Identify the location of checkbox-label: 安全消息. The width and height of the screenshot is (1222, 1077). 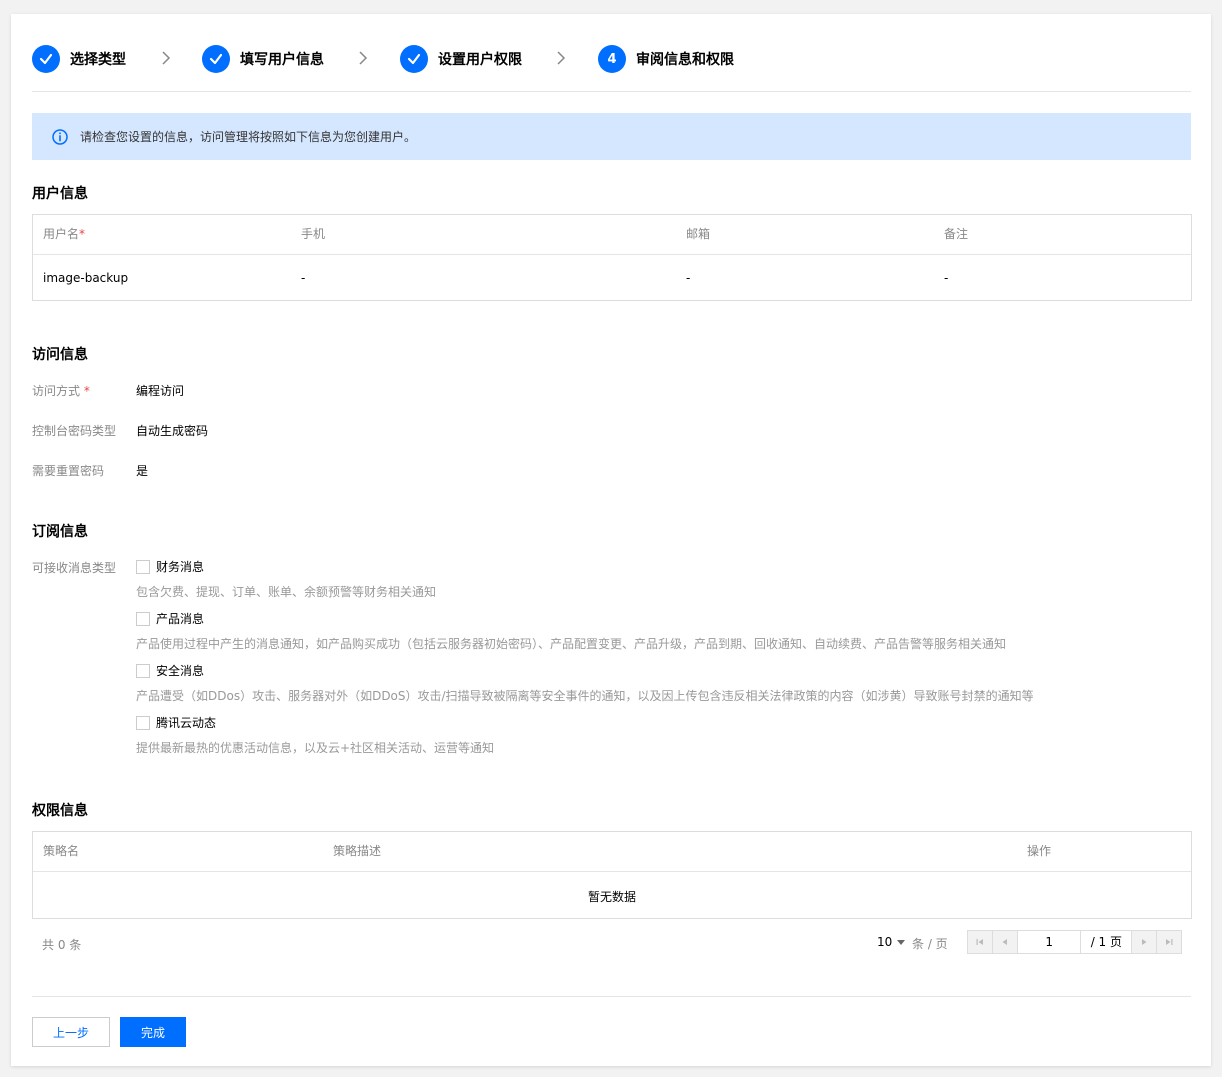
(180, 671).